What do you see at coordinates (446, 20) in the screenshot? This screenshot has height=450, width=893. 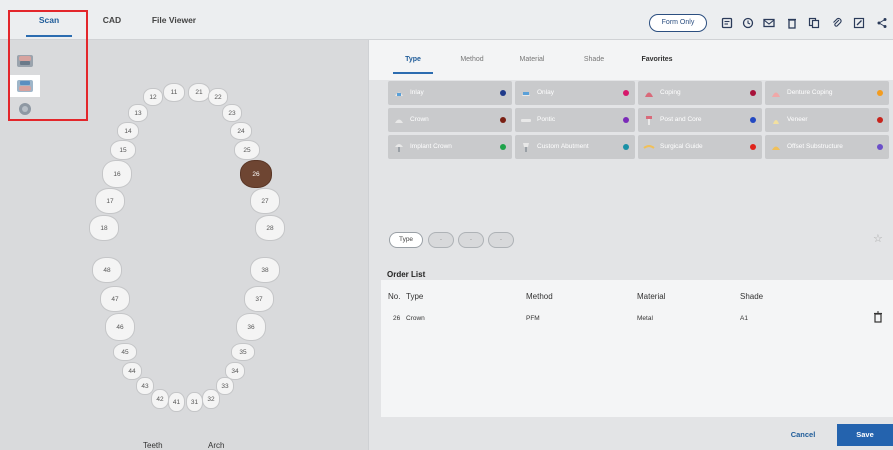 I see `top-bar: Scan CAD File Viewer Form Only` at bounding box center [446, 20].